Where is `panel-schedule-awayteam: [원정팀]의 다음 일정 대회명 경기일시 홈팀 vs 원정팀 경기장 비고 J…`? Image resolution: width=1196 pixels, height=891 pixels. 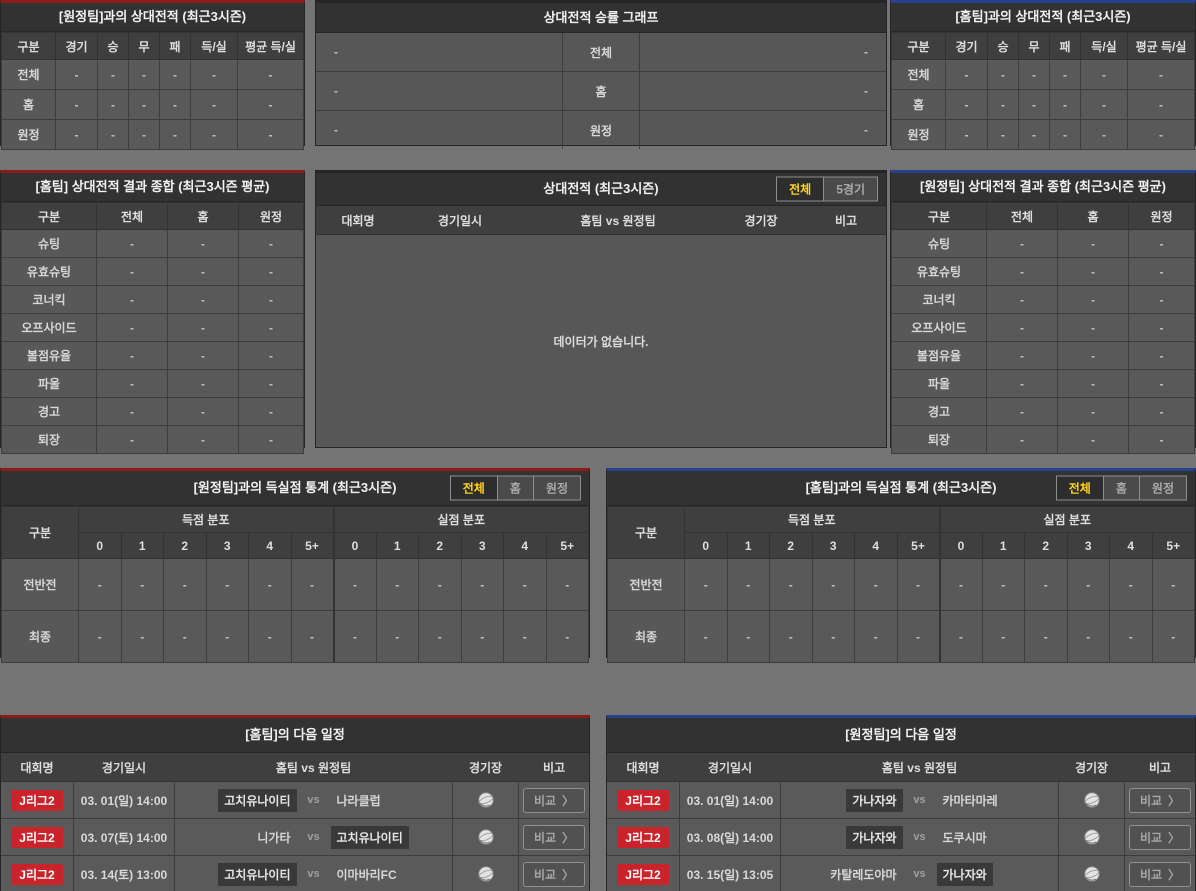 panel-schedule-awayteam: [원정팀]의 다음 일정 대회명 경기일시 홈팀 vs 원정팀 경기장 비고 J… is located at coordinates (901, 803).